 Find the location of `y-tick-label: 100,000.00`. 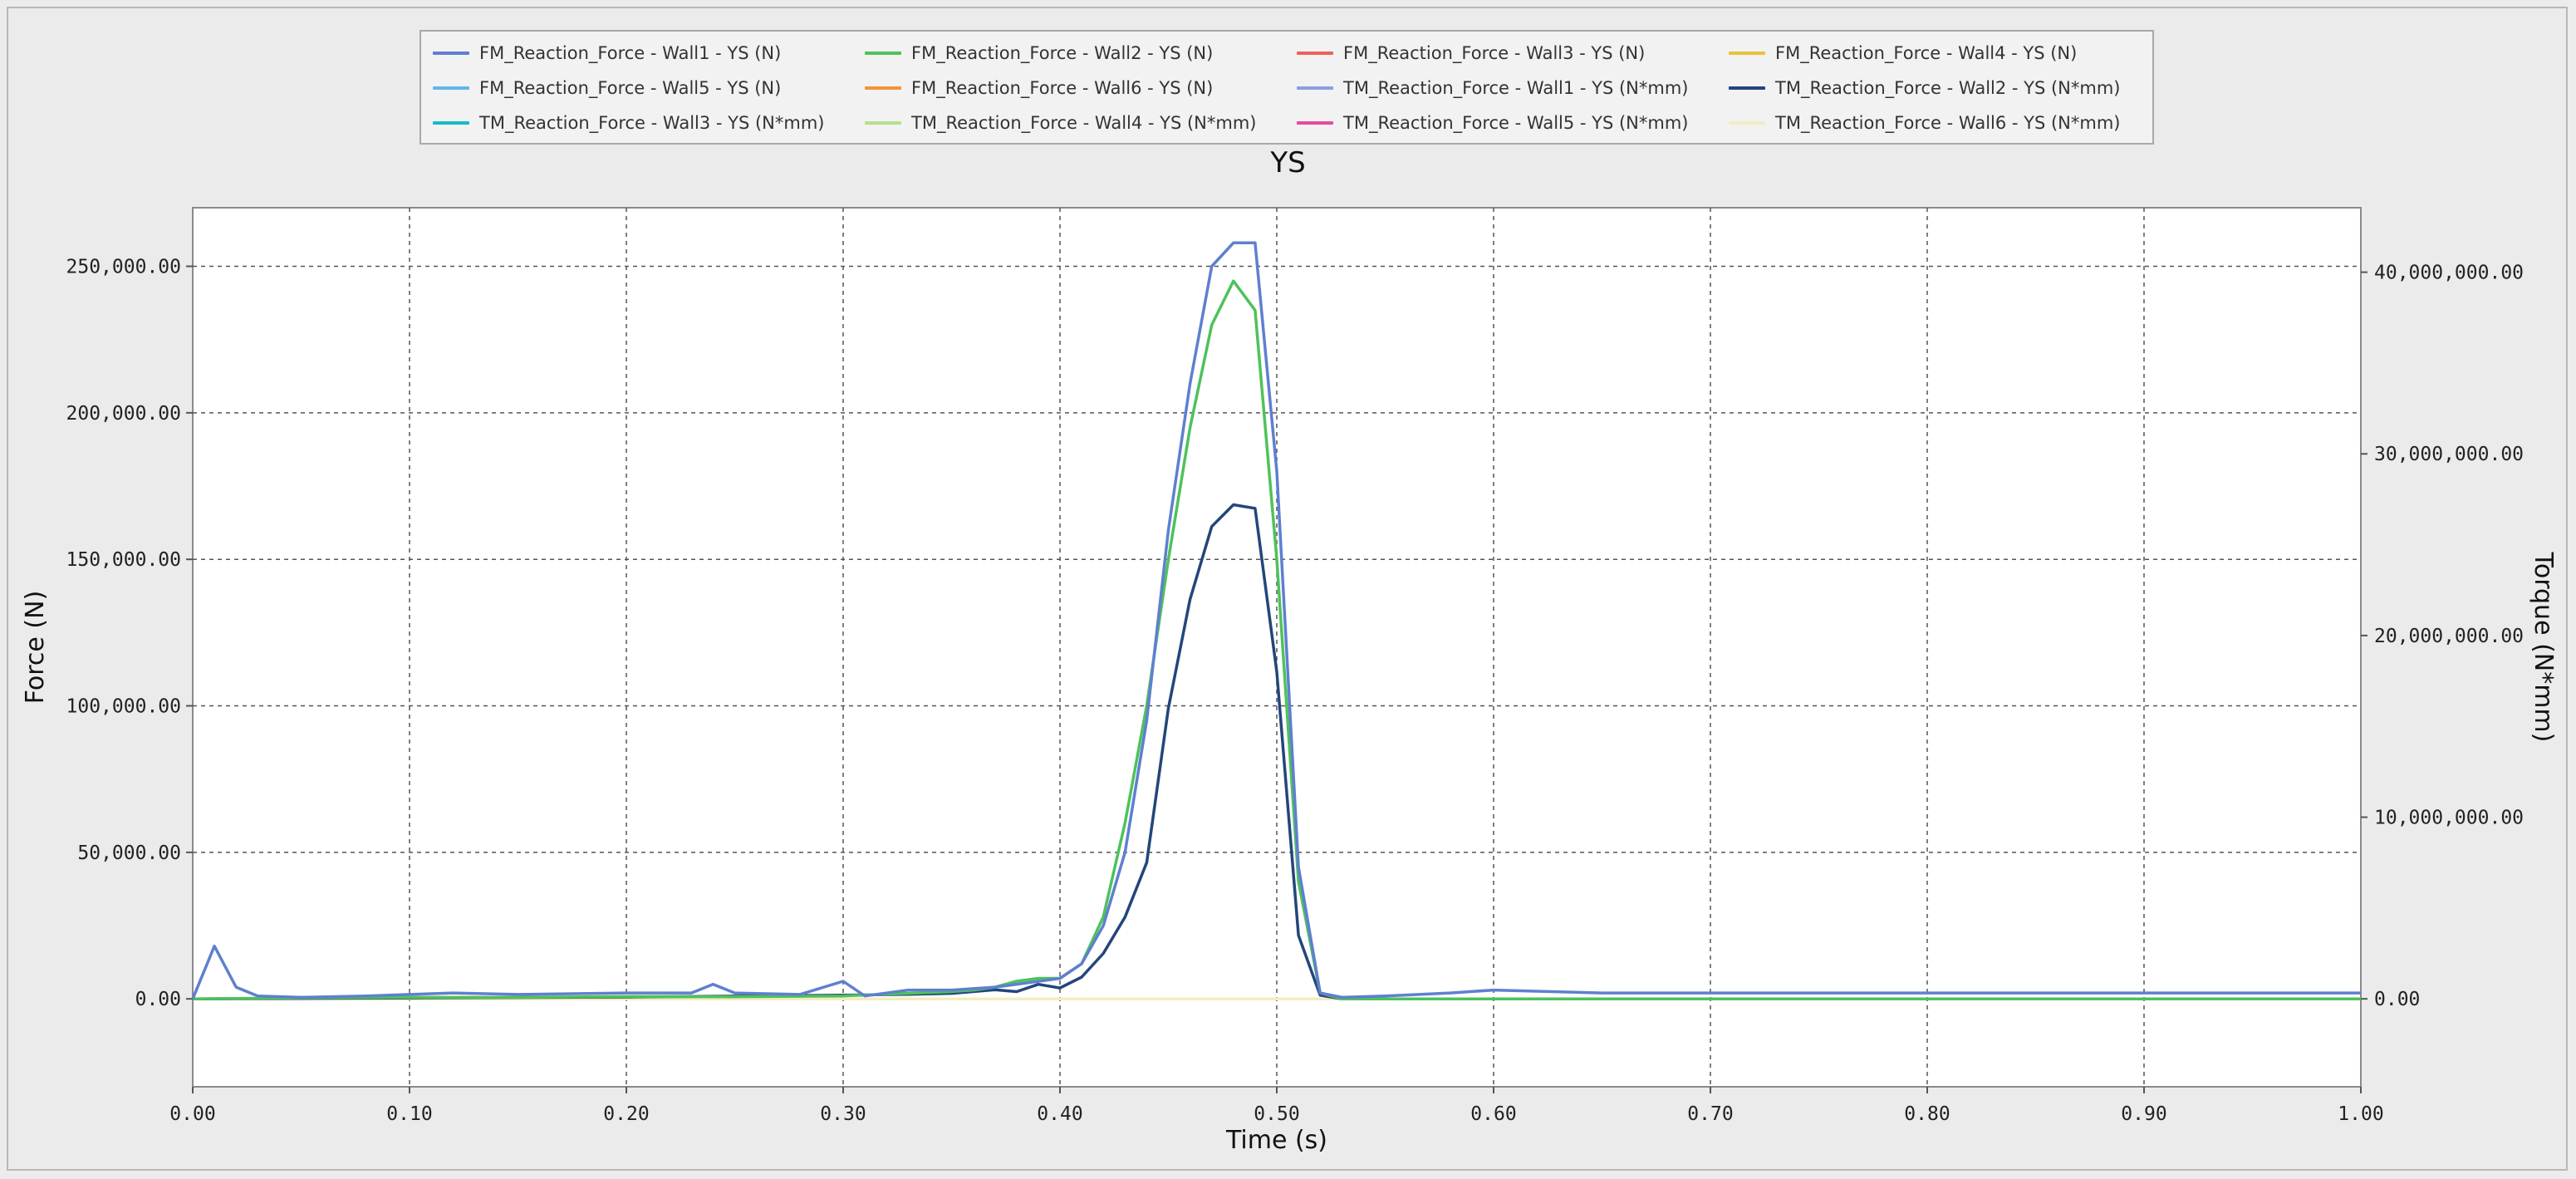

y-tick-label: 100,000.00 is located at coordinates (123, 707).